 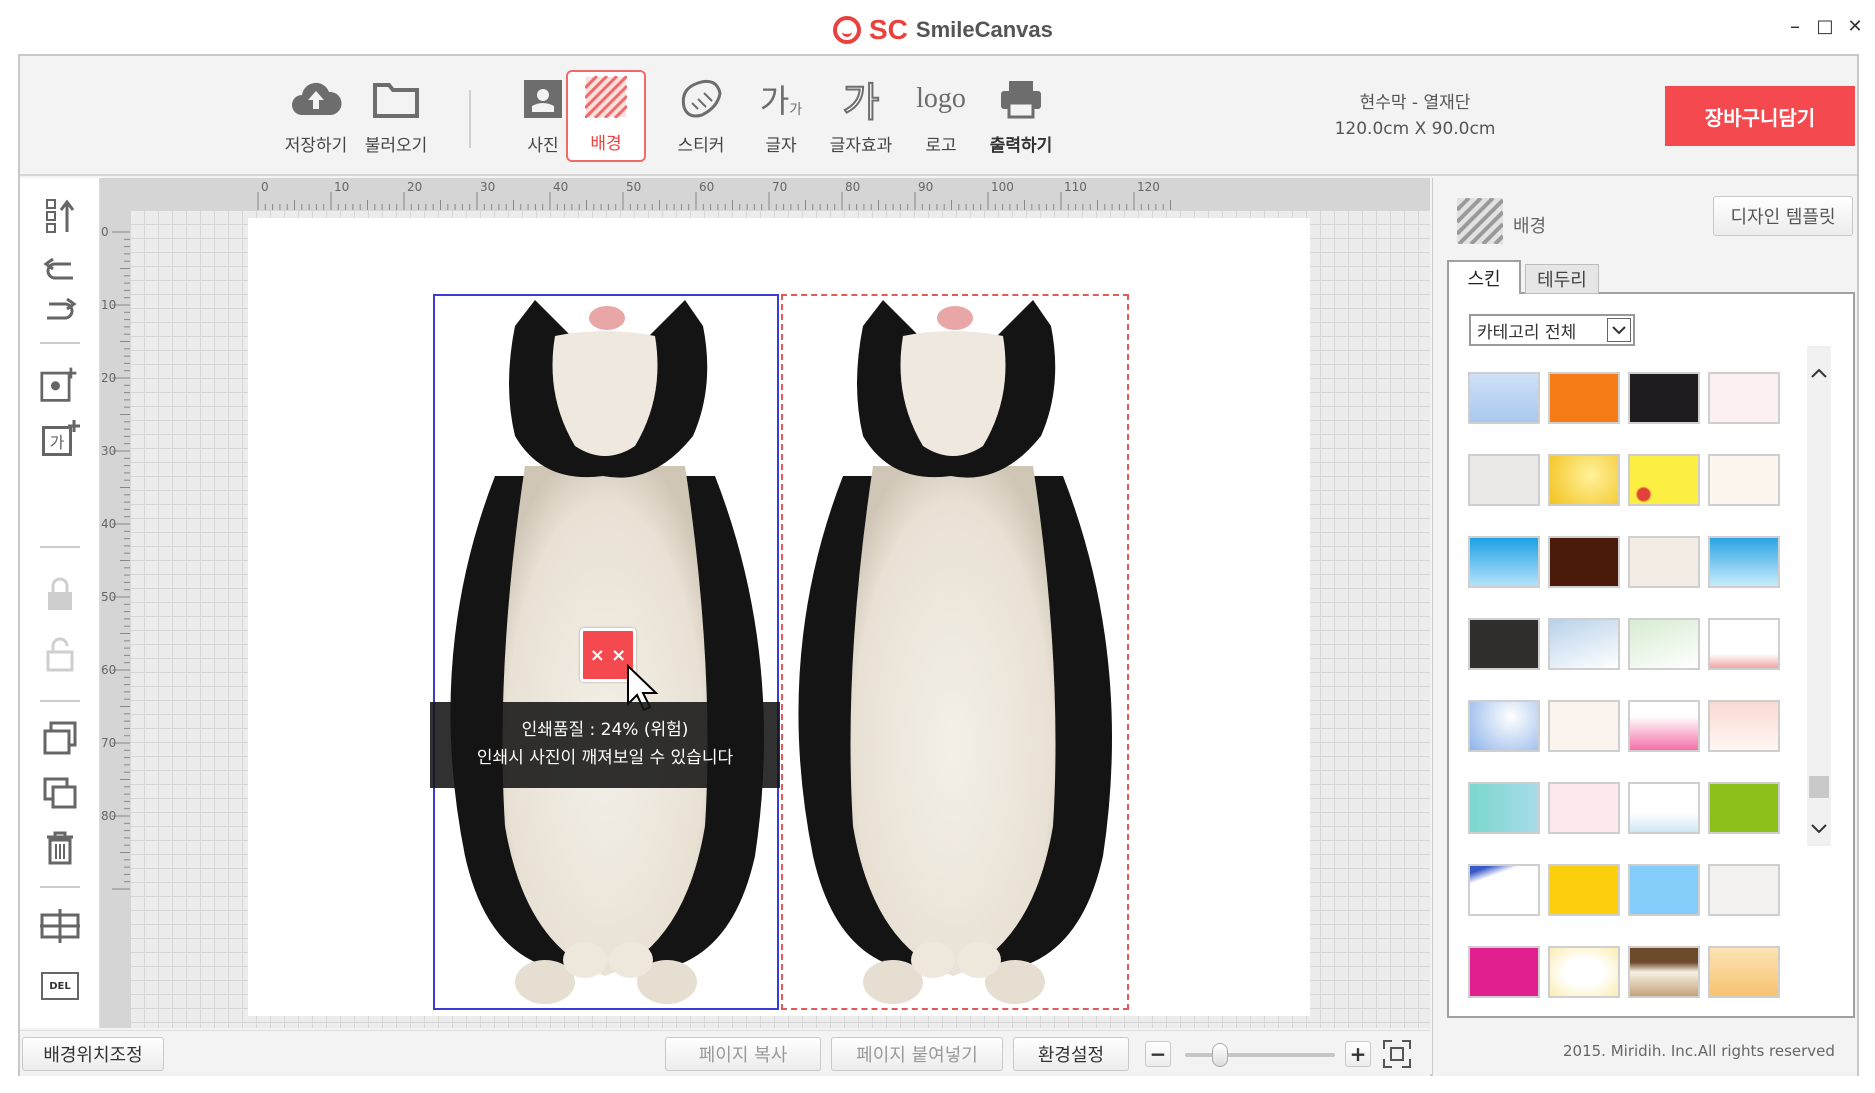 What do you see at coordinates (396, 116) in the screenshot?
I see `load-button: 불러오기` at bounding box center [396, 116].